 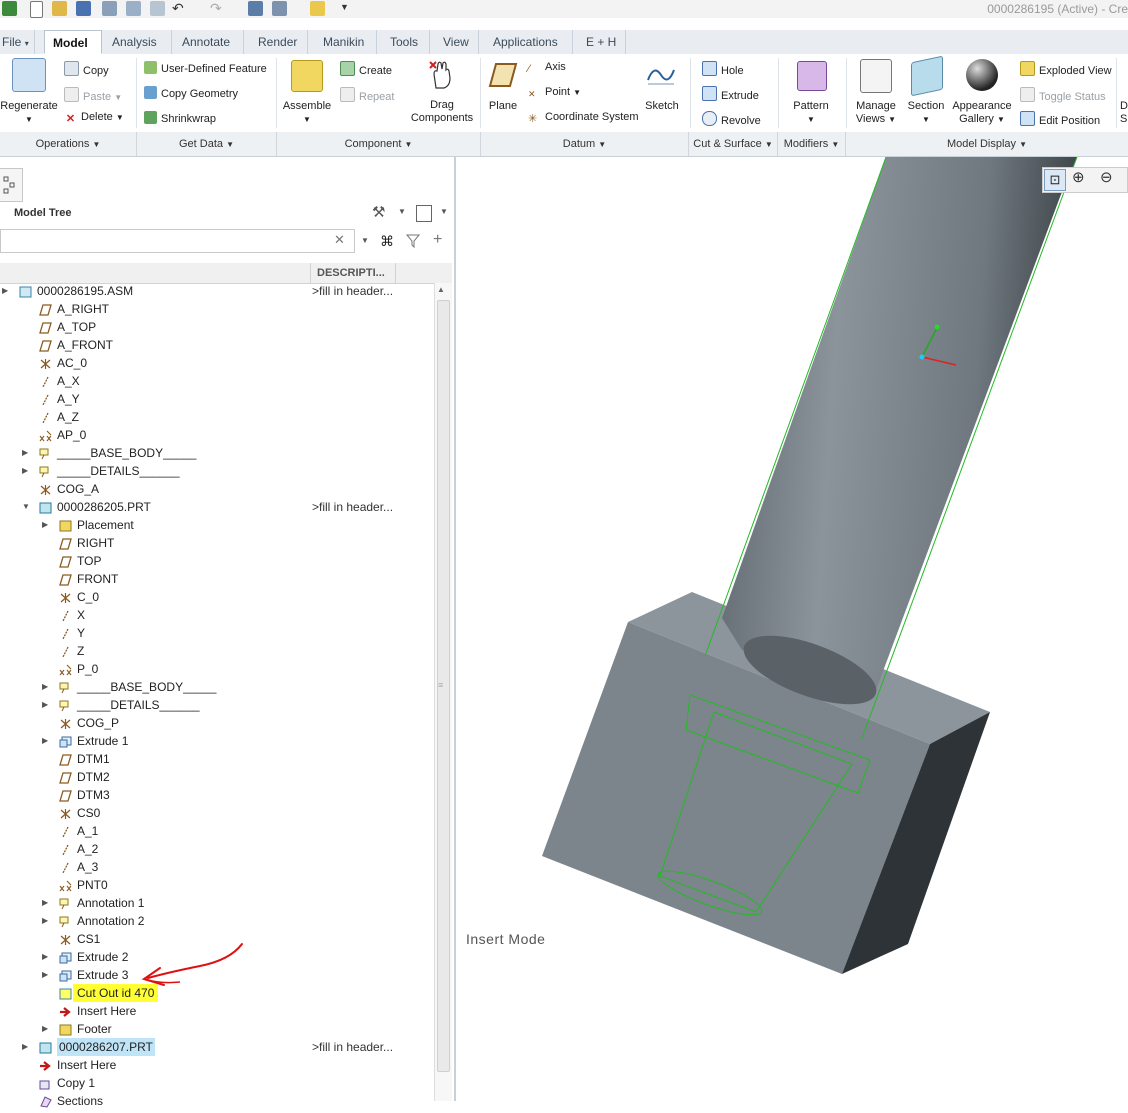 I want to click on find-binoculars-icon: ⌘, so click(x=387, y=241).